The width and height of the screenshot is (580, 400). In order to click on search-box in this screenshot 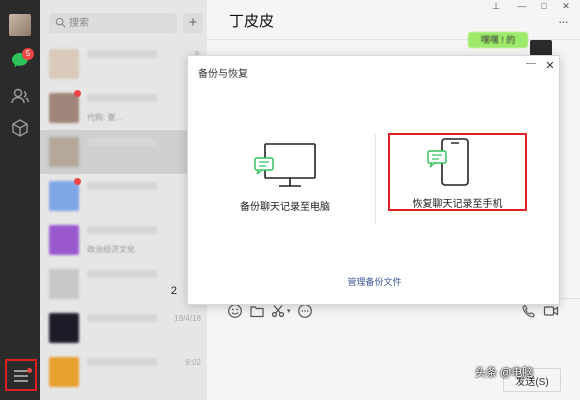, I will do `click(113, 23)`.